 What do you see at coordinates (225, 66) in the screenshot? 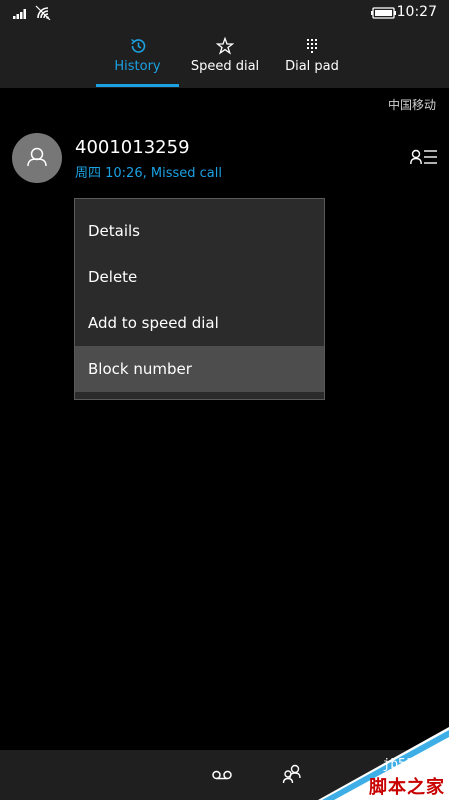
I see `tab-speed-dial-label: Speed dial` at bounding box center [225, 66].